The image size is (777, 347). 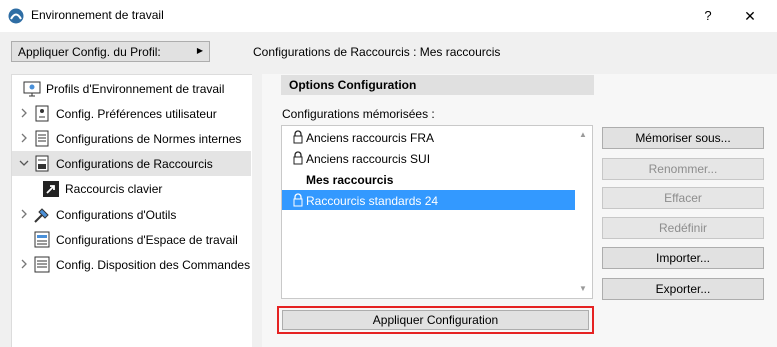 What do you see at coordinates (370, 138) in the screenshot?
I see `list-item-label: Anciens raccourcis FRA` at bounding box center [370, 138].